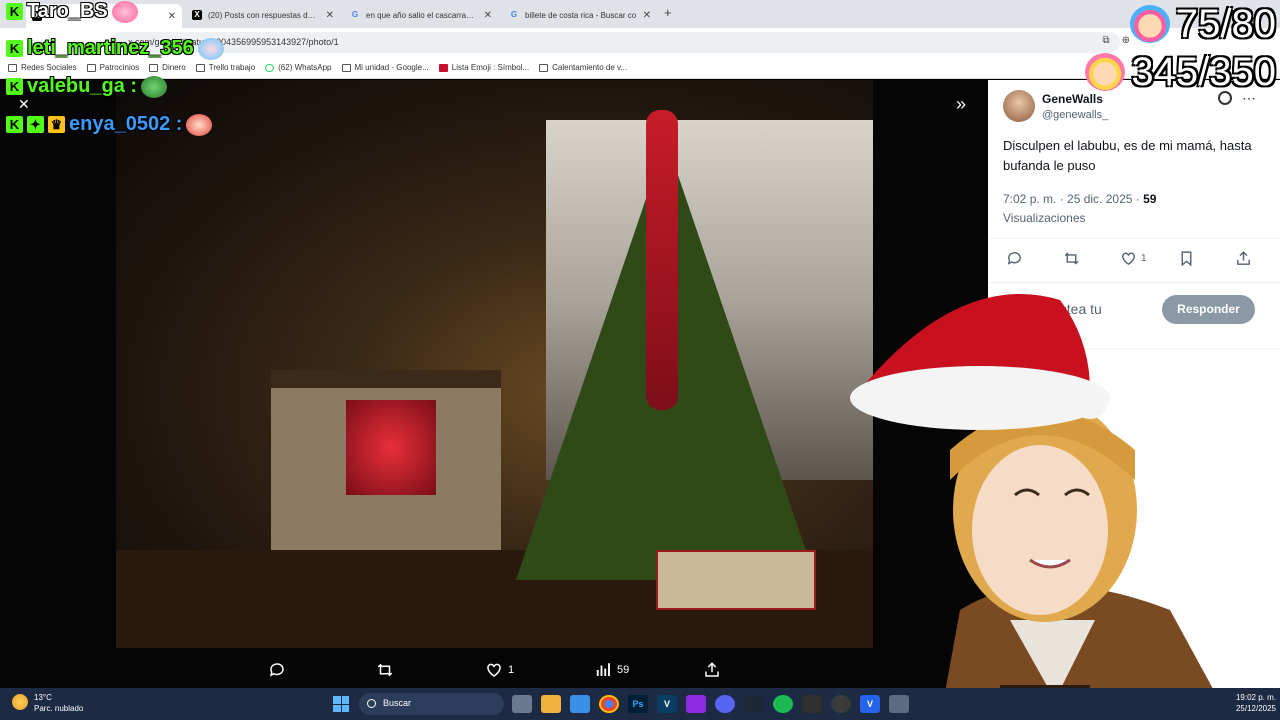 The width and height of the screenshot is (1280, 720). Describe the element at coordinates (200, 67) in the screenshot. I see `trello-icon` at that location.